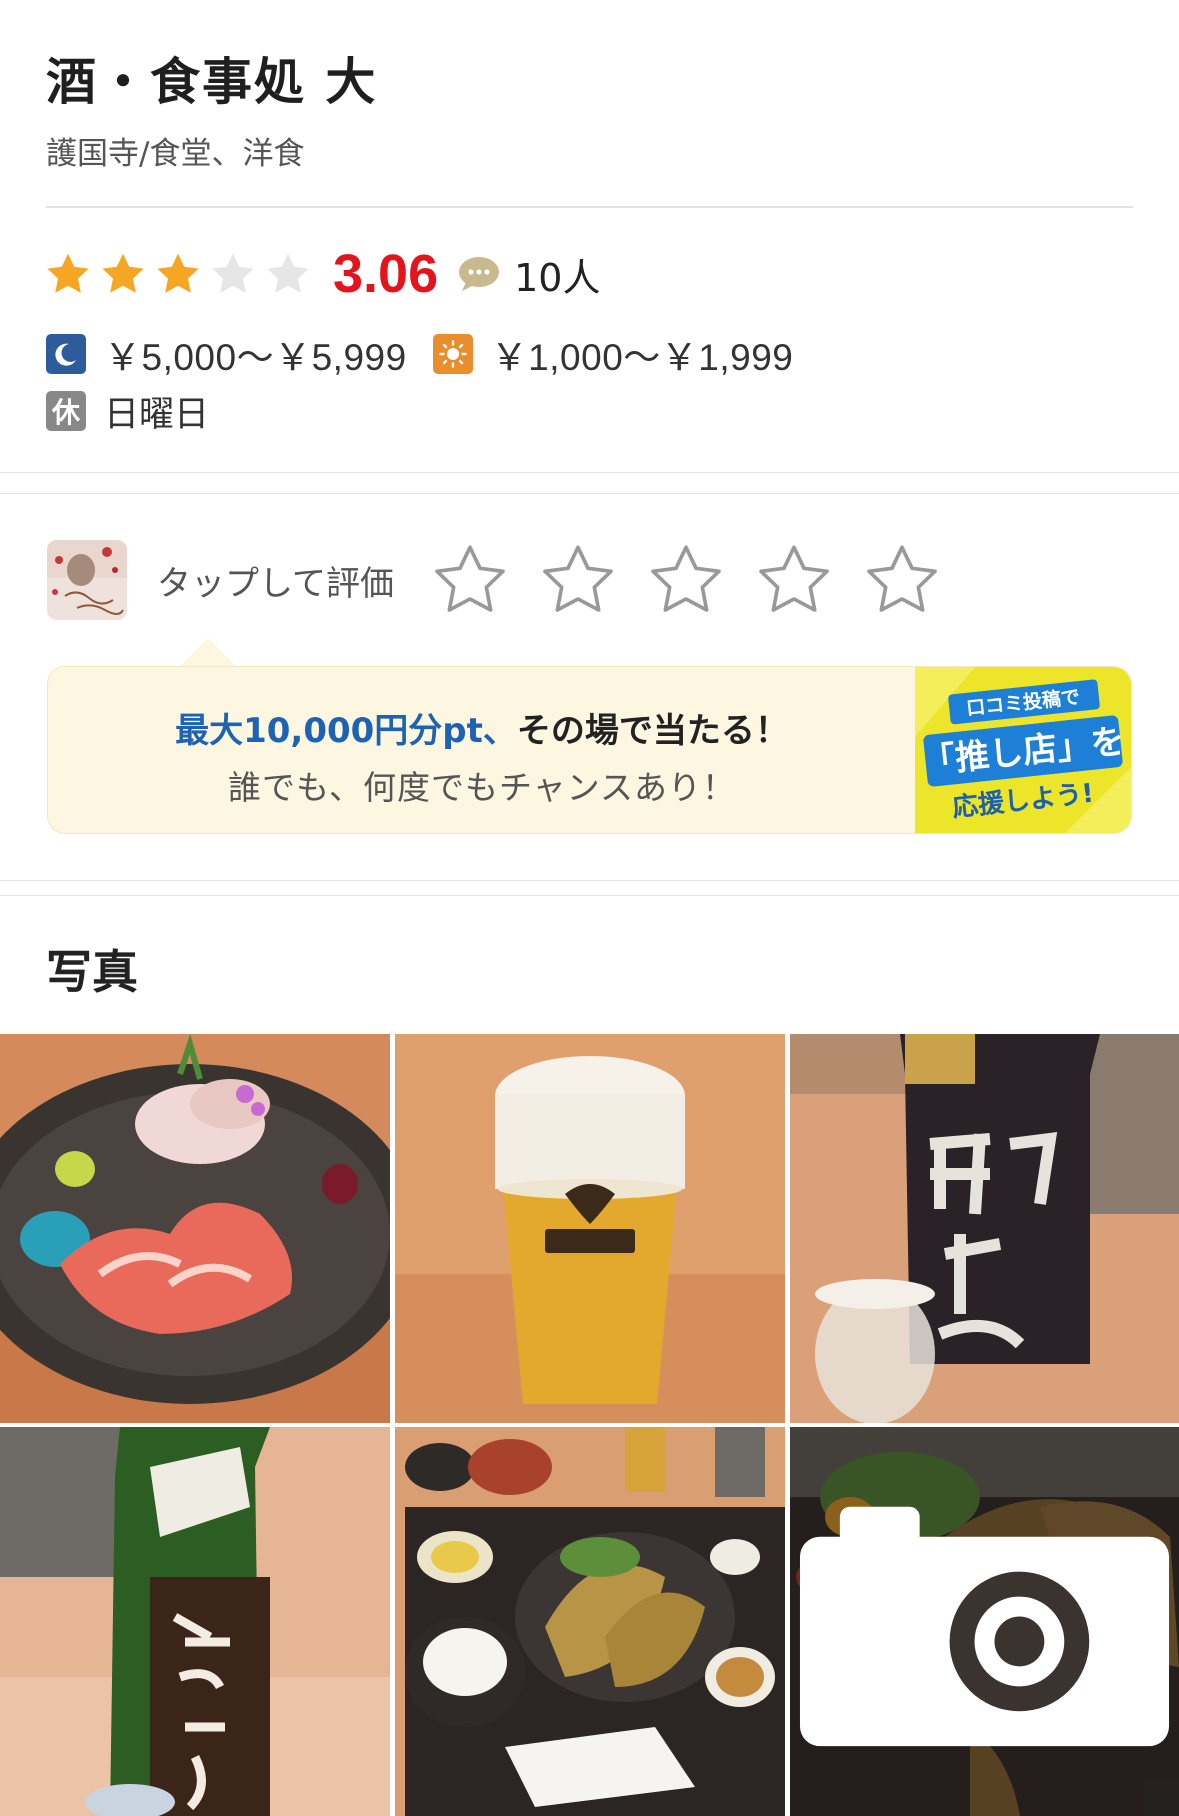 The width and height of the screenshot is (1179, 1816). What do you see at coordinates (686, 580) in the screenshot?
I see `rate-star-3-icon` at bounding box center [686, 580].